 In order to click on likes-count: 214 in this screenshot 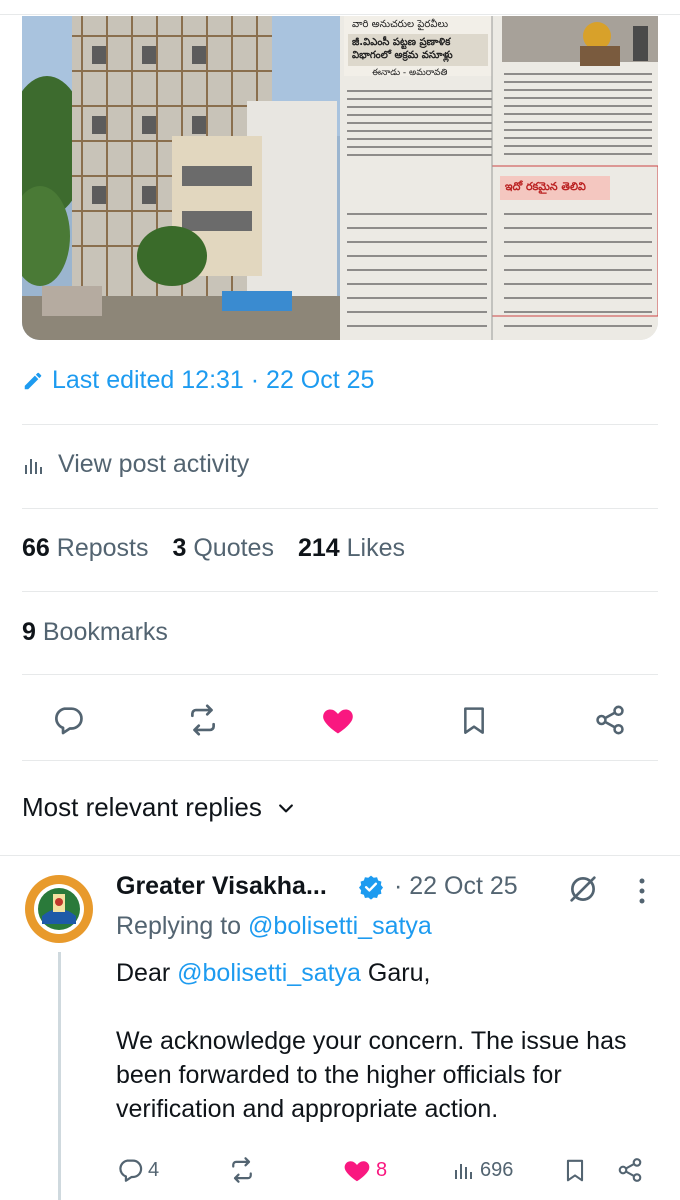, I will do `click(318, 548)`.